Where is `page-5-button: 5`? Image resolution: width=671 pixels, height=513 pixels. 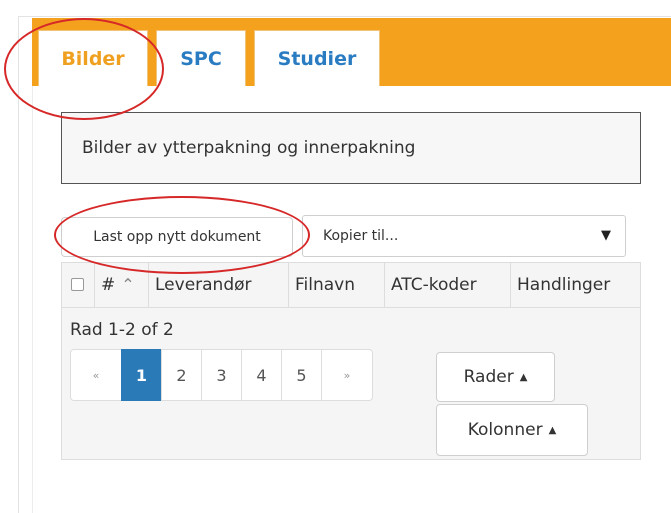 page-5-button: 5 is located at coordinates (301, 375).